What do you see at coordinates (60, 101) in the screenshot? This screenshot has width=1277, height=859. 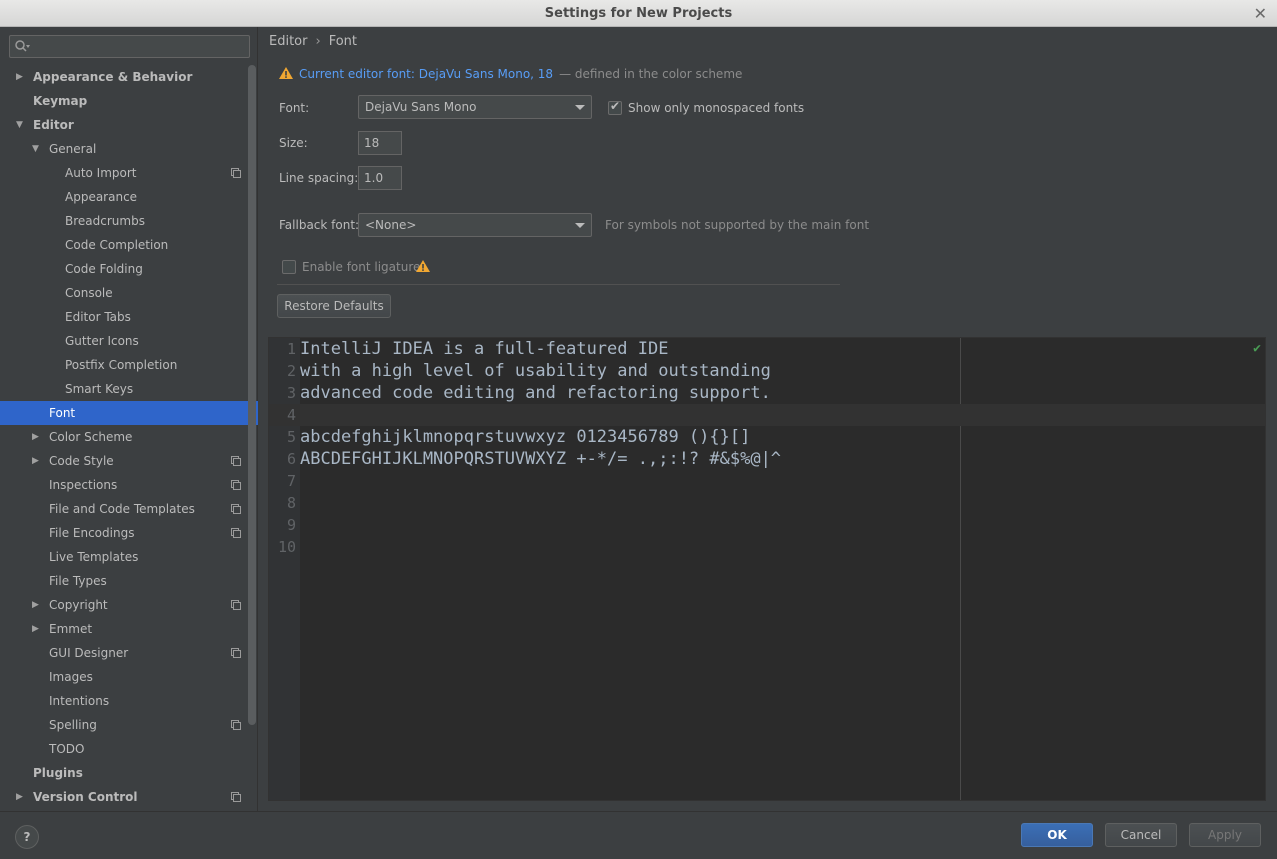 I see `sidebar-item-label: Keymap` at bounding box center [60, 101].